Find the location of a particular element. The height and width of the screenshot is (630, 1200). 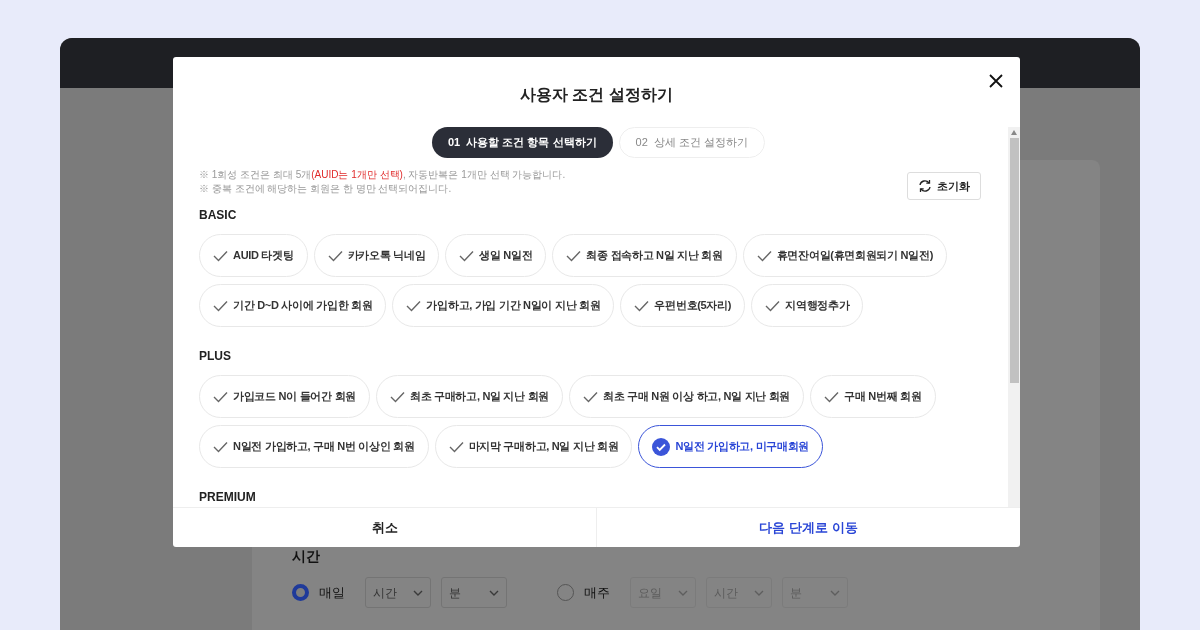

scrollbar-thumb is located at coordinates (1014, 260).